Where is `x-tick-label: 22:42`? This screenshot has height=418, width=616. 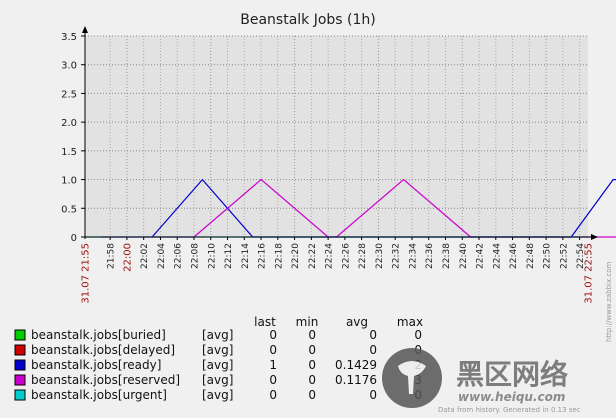
x-tick-label: 22:42 is located at coordinates (481, 256).